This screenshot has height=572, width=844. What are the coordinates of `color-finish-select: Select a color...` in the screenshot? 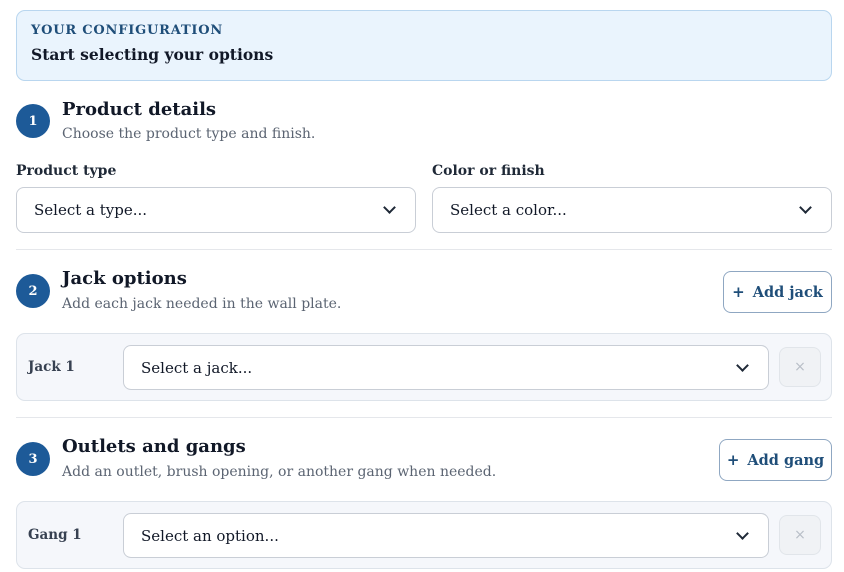 It's located at (632, 210).